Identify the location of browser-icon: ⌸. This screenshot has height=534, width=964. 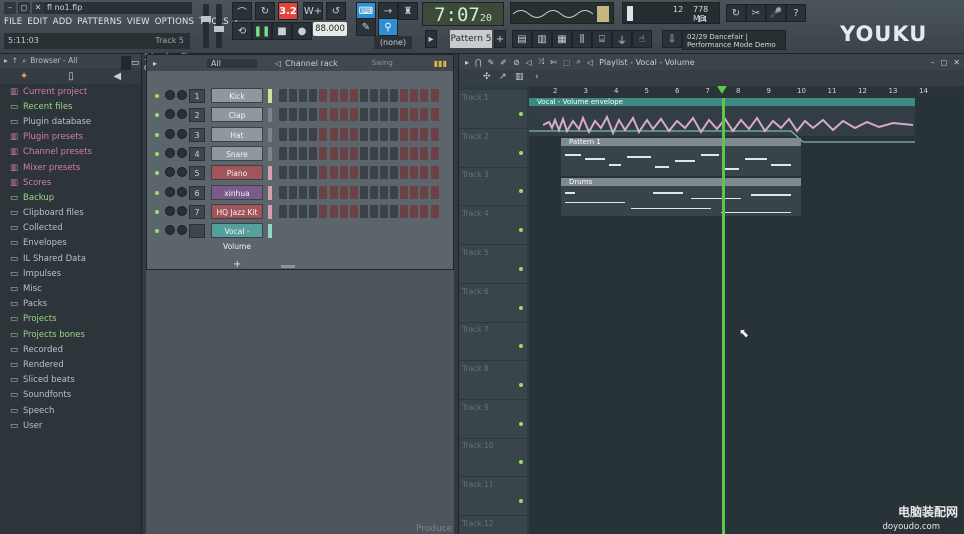
(602, 39).